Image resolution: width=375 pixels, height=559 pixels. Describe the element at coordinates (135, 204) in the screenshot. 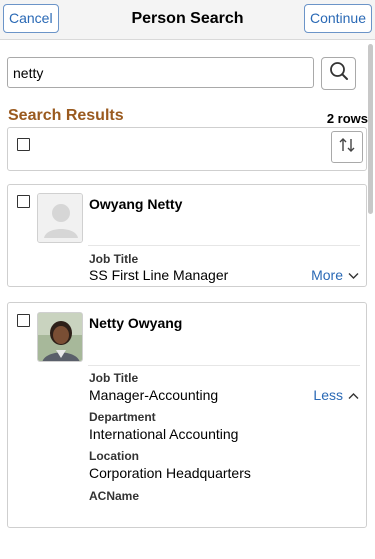

I see `person-name: Owyang Netty` at that location.